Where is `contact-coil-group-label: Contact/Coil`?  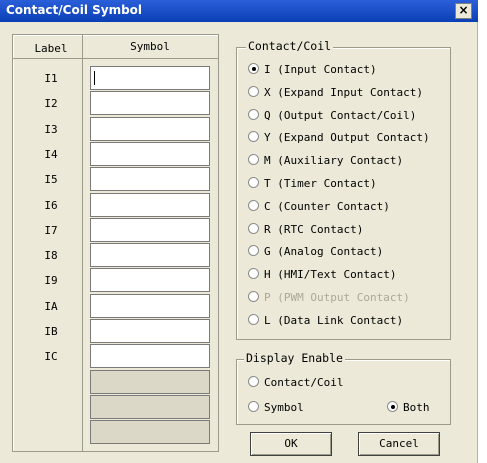
contact-coil-group-label: Contact/Coil is located at coordinates (290, 46).